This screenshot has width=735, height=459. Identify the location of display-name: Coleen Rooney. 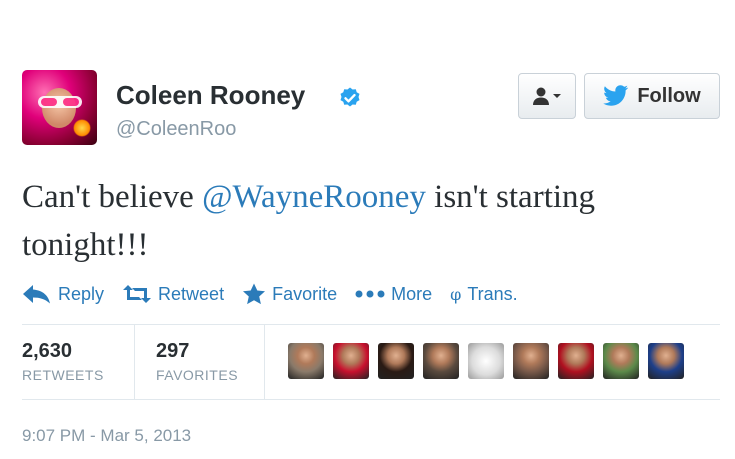
(210, 95).